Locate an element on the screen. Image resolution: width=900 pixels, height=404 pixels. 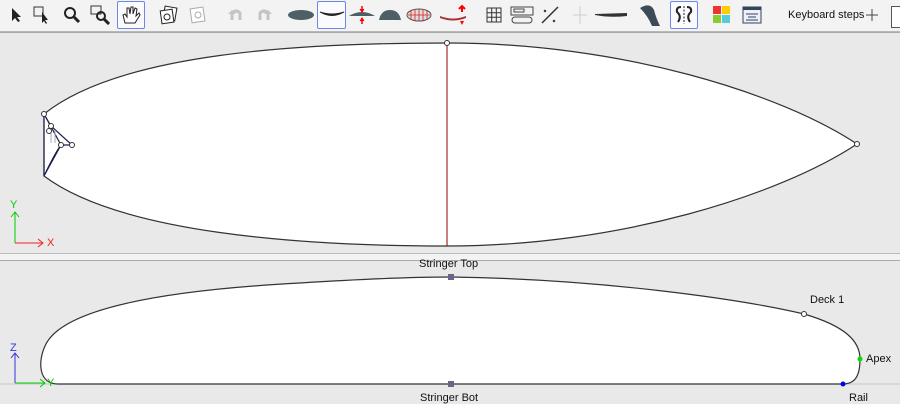
axis-z-label: Z is located at coordinates (13, 348).